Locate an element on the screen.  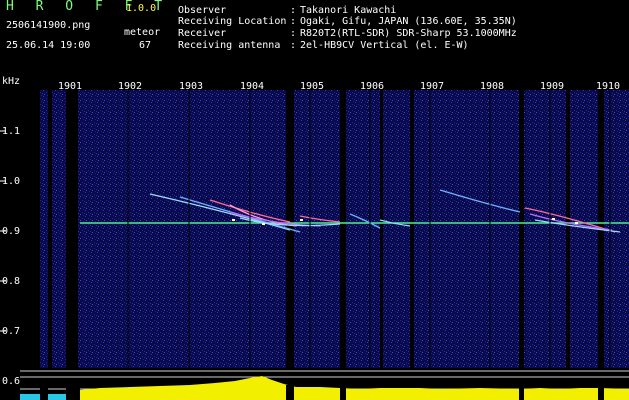
x-tick-label: 1903 is located at coordinates (191, 86).